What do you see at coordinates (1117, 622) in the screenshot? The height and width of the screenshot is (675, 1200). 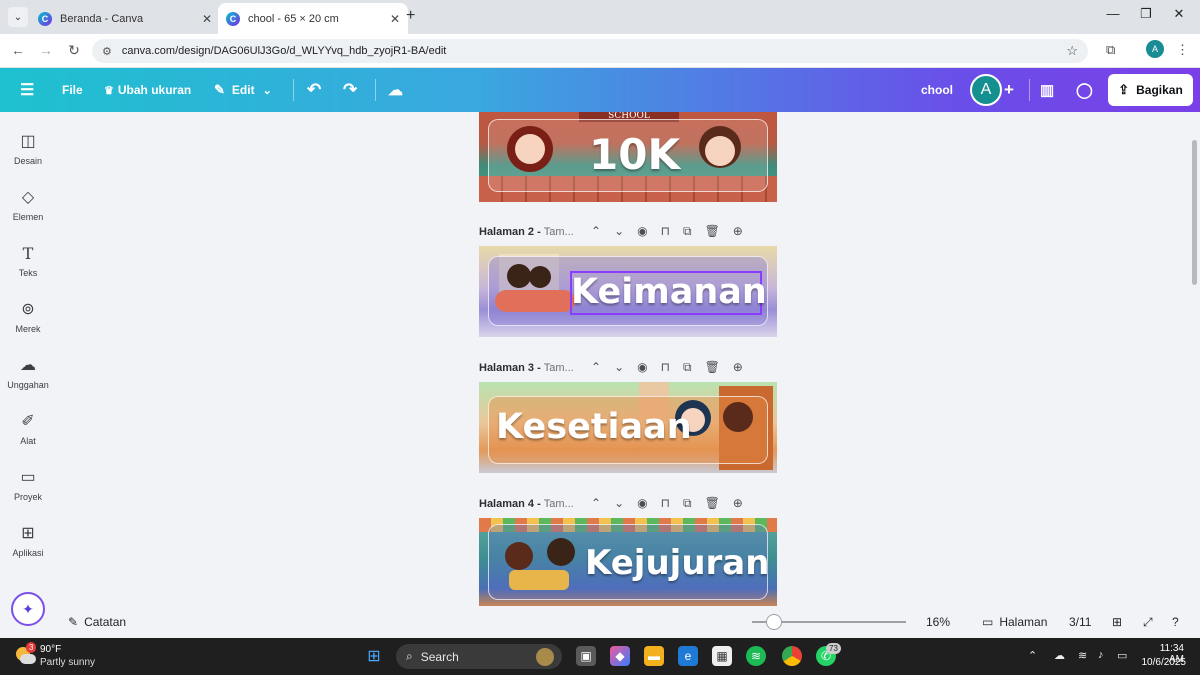 I see `grid-view-icon: ⊞` at bounding box center [1117, 622].